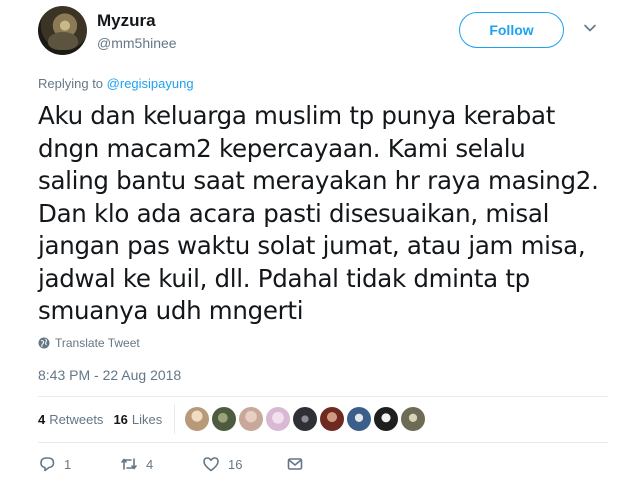 This screenshot has height=490, width=636. I want to click on heart-icon, so click(211, 464).